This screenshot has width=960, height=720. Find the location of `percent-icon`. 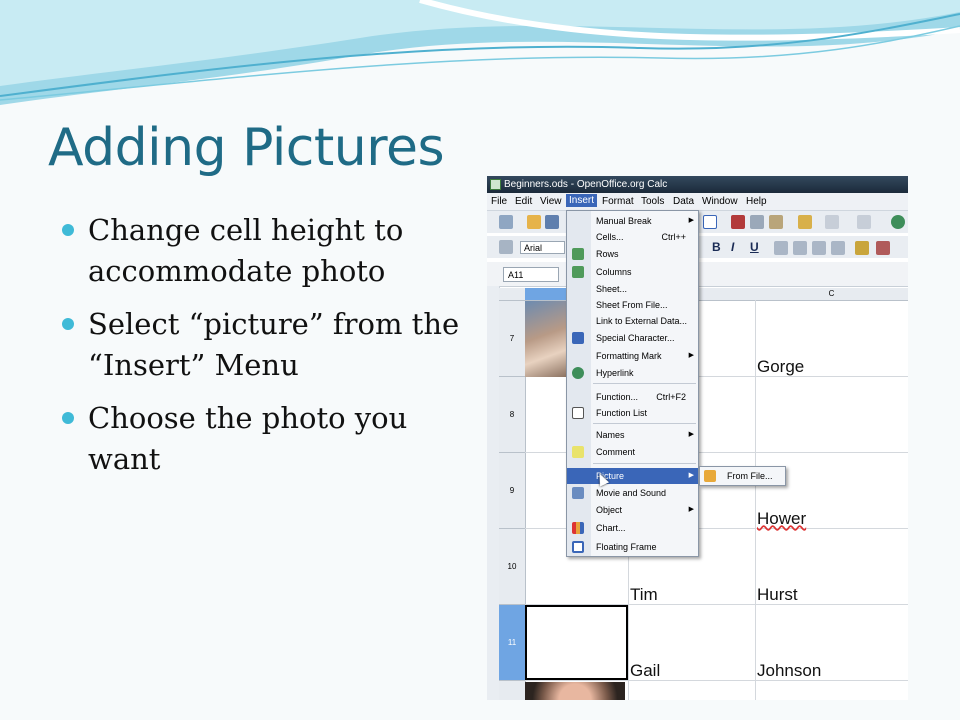

percent-icon is located at coordinates (883, 248).